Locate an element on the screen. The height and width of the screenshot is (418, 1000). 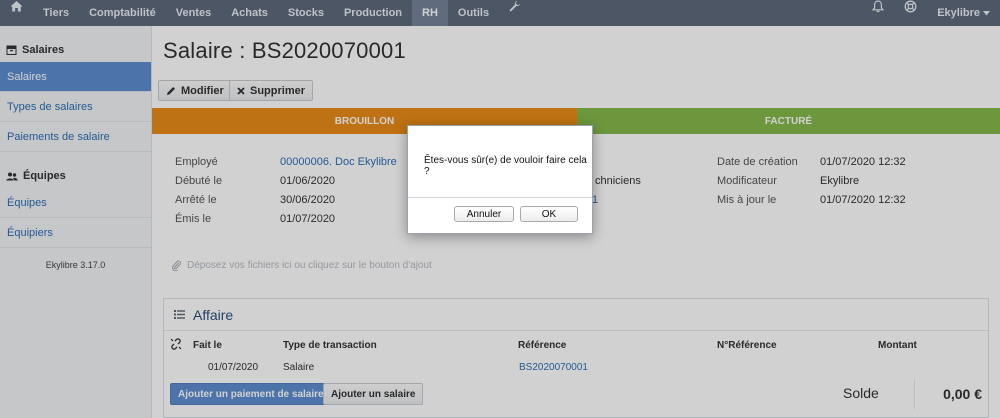
cancel-button: Annuler is located at coordinates (484, 214).